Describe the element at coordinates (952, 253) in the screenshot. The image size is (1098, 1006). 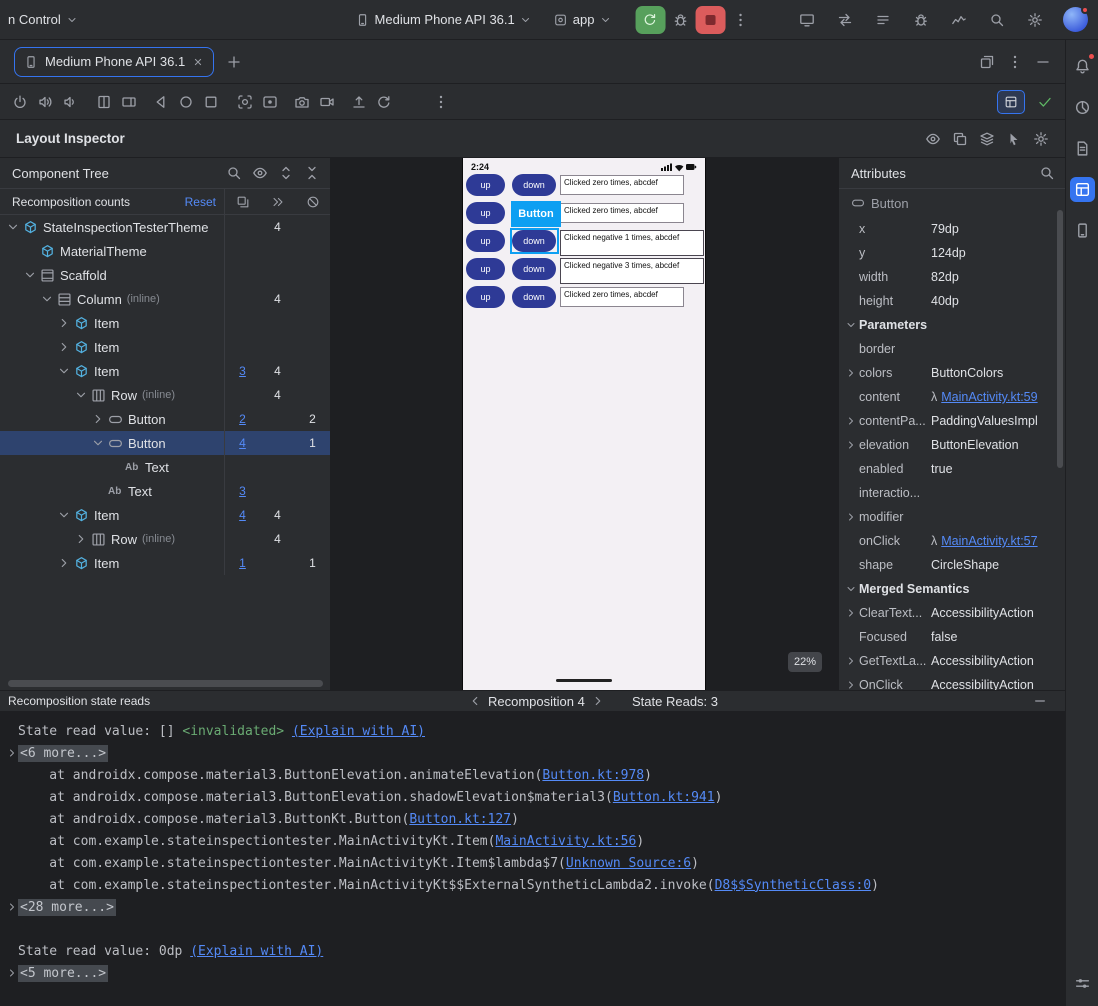
I see `attr-row-y: y 124dp` at that location.